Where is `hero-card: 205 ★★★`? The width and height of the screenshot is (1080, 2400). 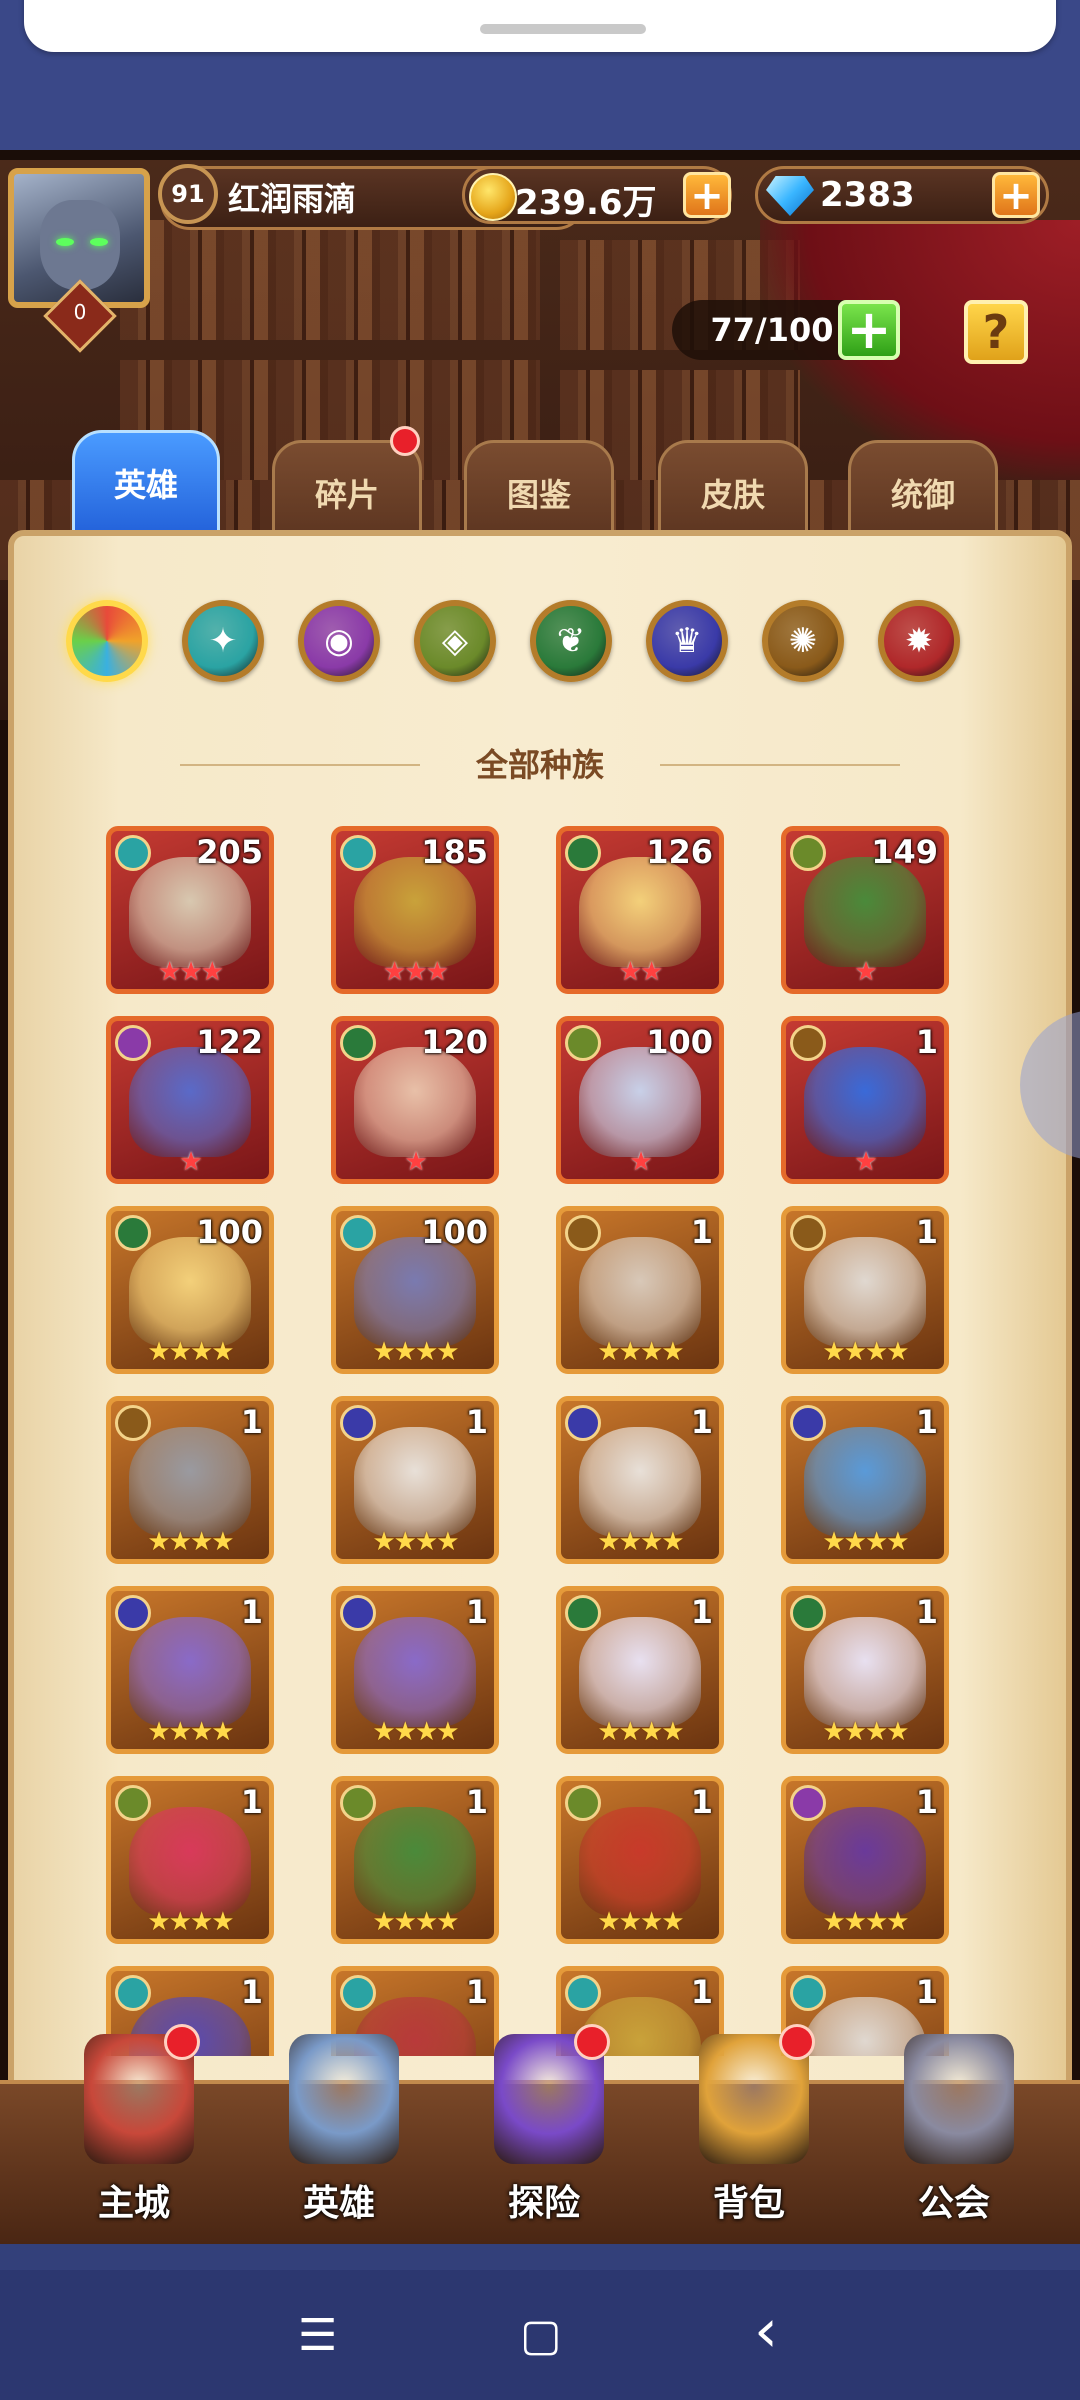
hero-card: 205 ★★★ is located at coordinates (190, 910).